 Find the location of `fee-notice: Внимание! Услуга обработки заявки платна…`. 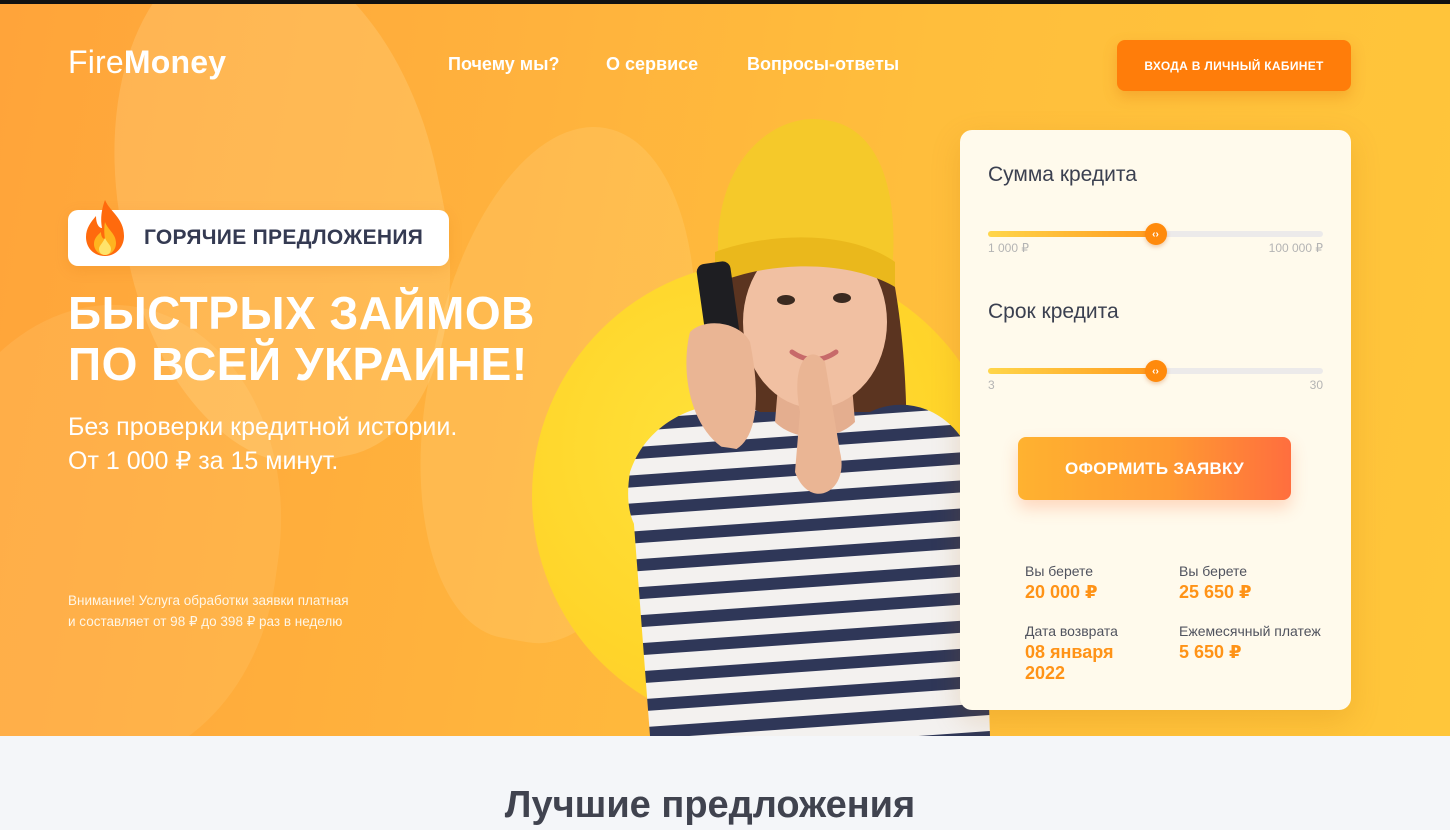

fee-notice: Внимание! Услуга обработки заявки платна… is located at coordinates (208, 611).